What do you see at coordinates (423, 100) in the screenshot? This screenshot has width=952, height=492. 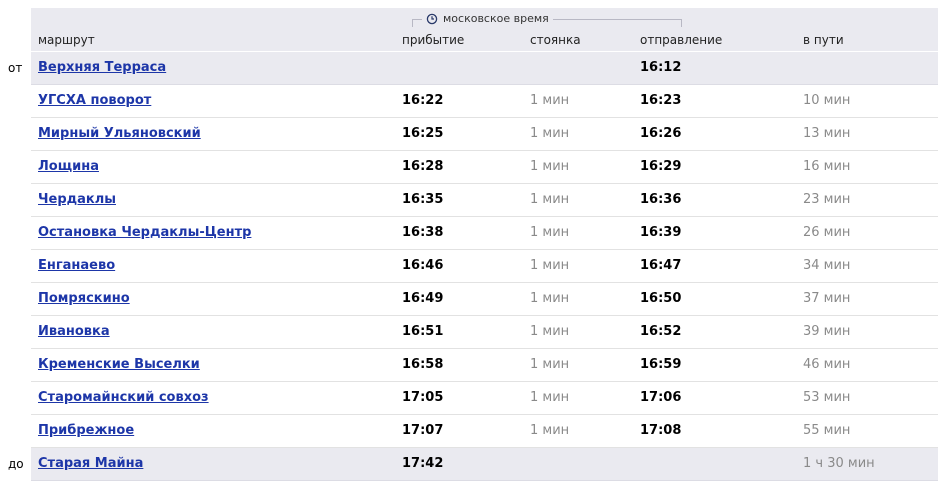 I see `arrival-time: 16:22` at bounding box center [423, 100].